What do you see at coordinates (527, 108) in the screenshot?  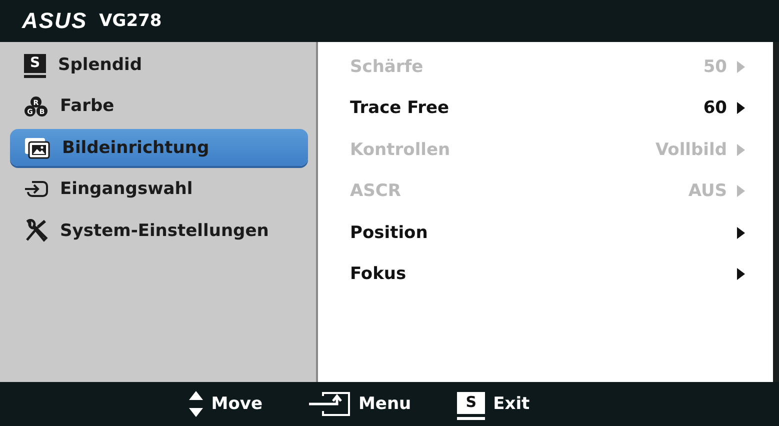 I see `setting-label: Trace Free` at bounding box center [527, 108].